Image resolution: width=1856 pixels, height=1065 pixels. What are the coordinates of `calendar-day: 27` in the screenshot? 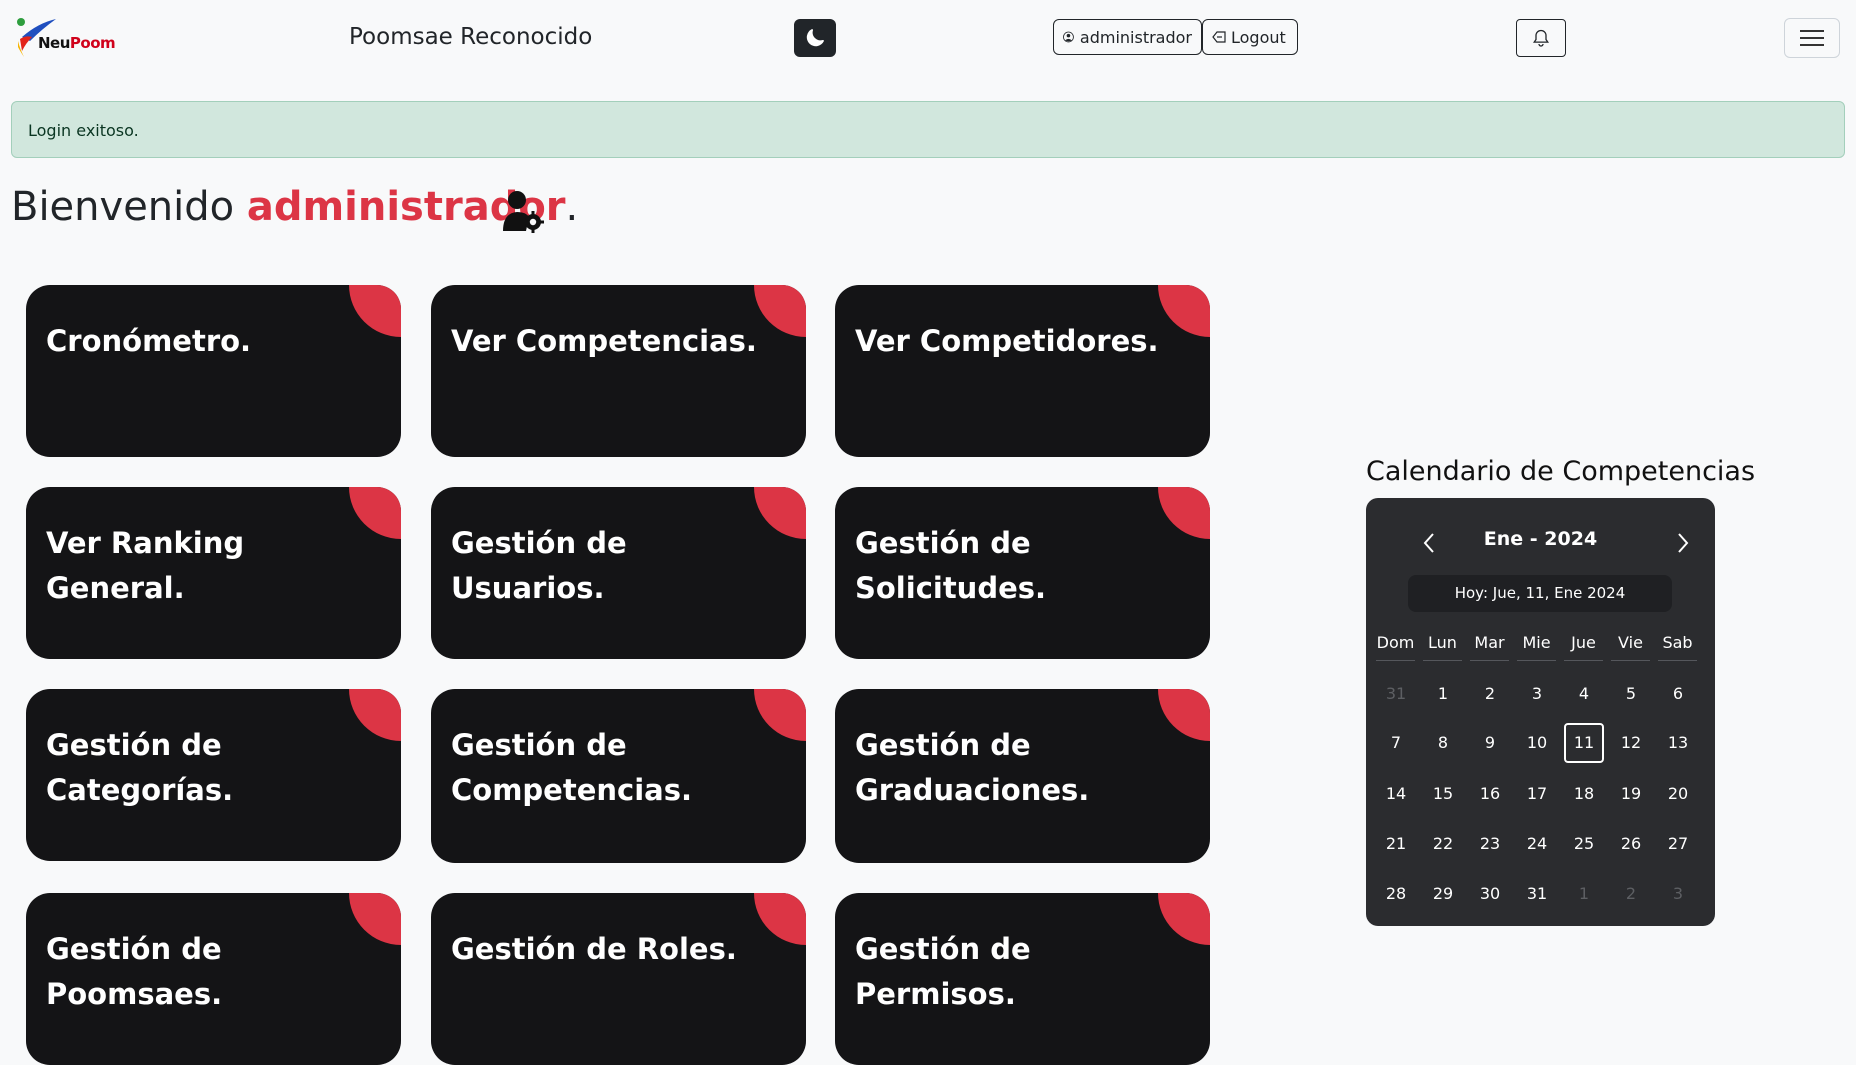 It's located at (1678, 844).